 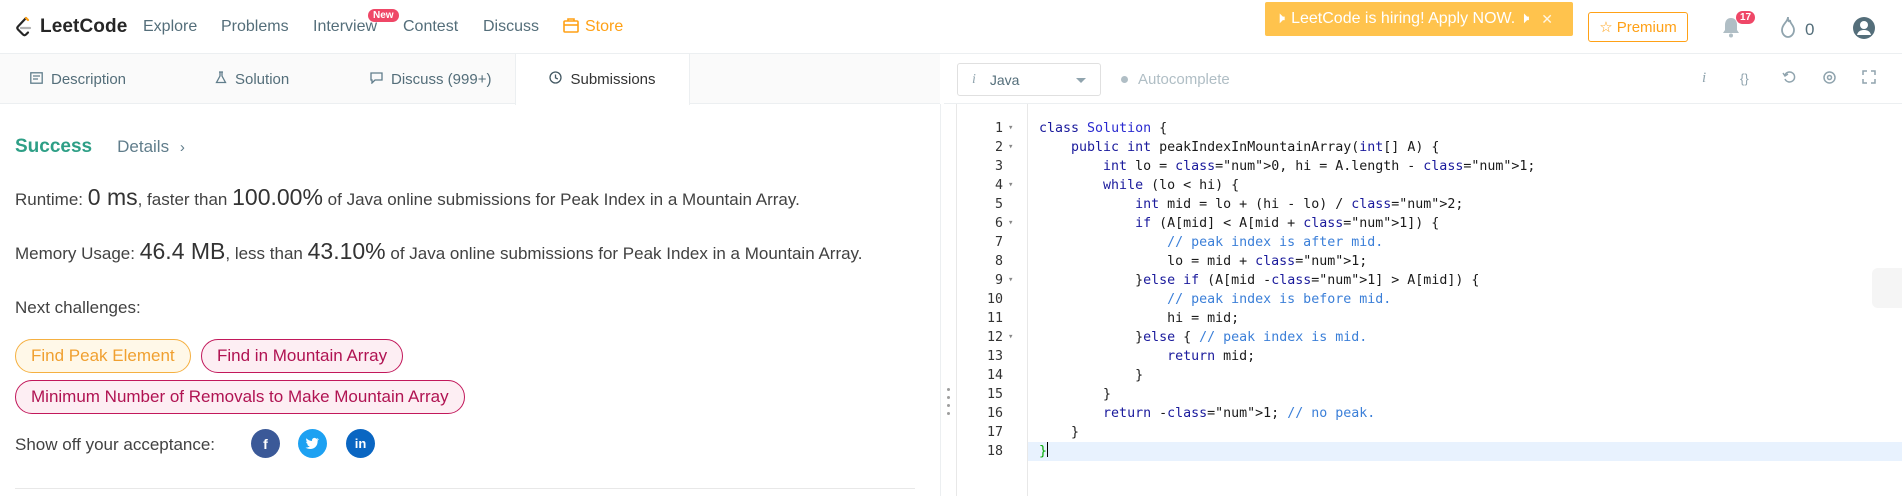 What do you see at coordinates (1869, 79) in the screenshot?
I see `fullscreen-icon` at bounding box center [1869, 79].